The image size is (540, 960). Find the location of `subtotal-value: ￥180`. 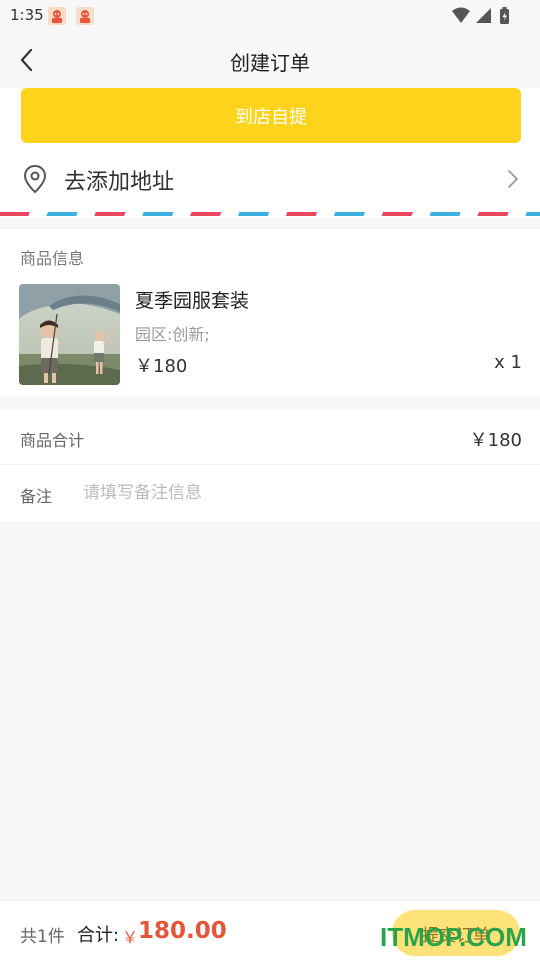

subtotal-value: ￥180 is located at coordinates (495, 440).